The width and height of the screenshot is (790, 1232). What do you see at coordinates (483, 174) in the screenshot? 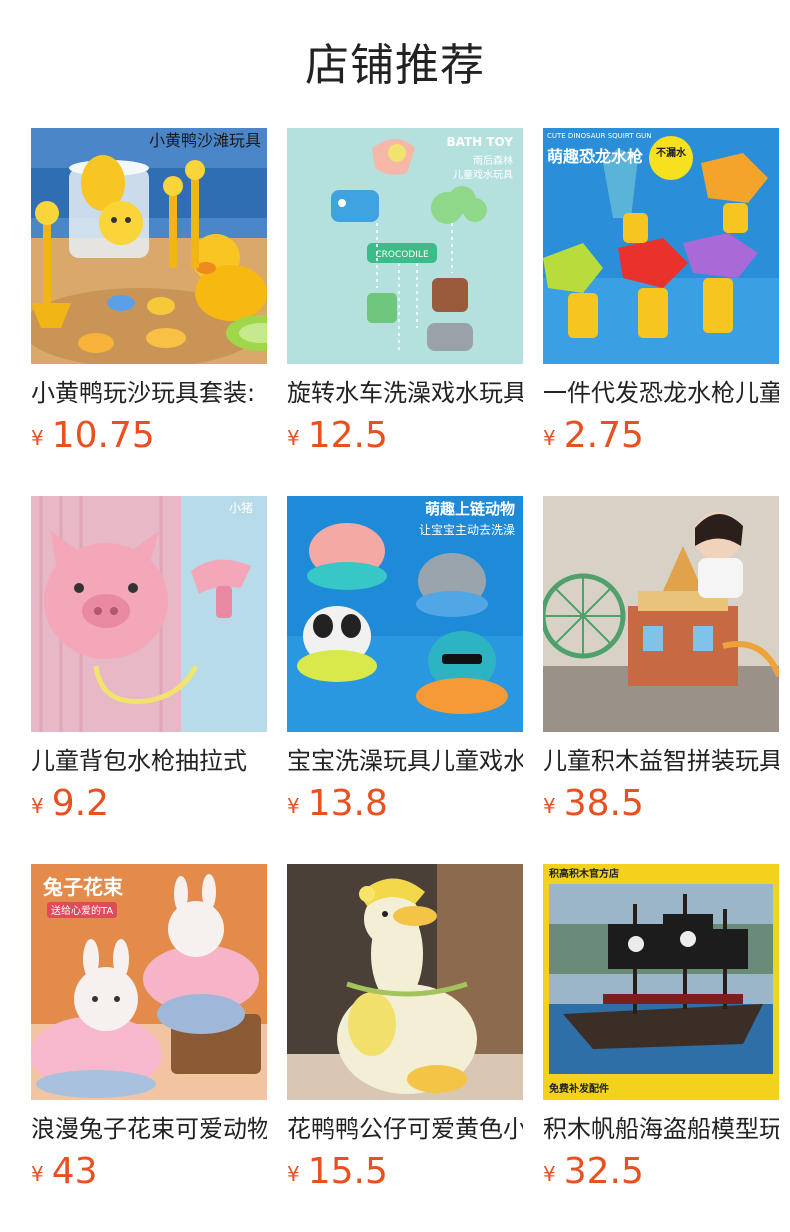
I see `image-subtitle-2: 儿童戏水玩具` at bounding box center [483, 174].